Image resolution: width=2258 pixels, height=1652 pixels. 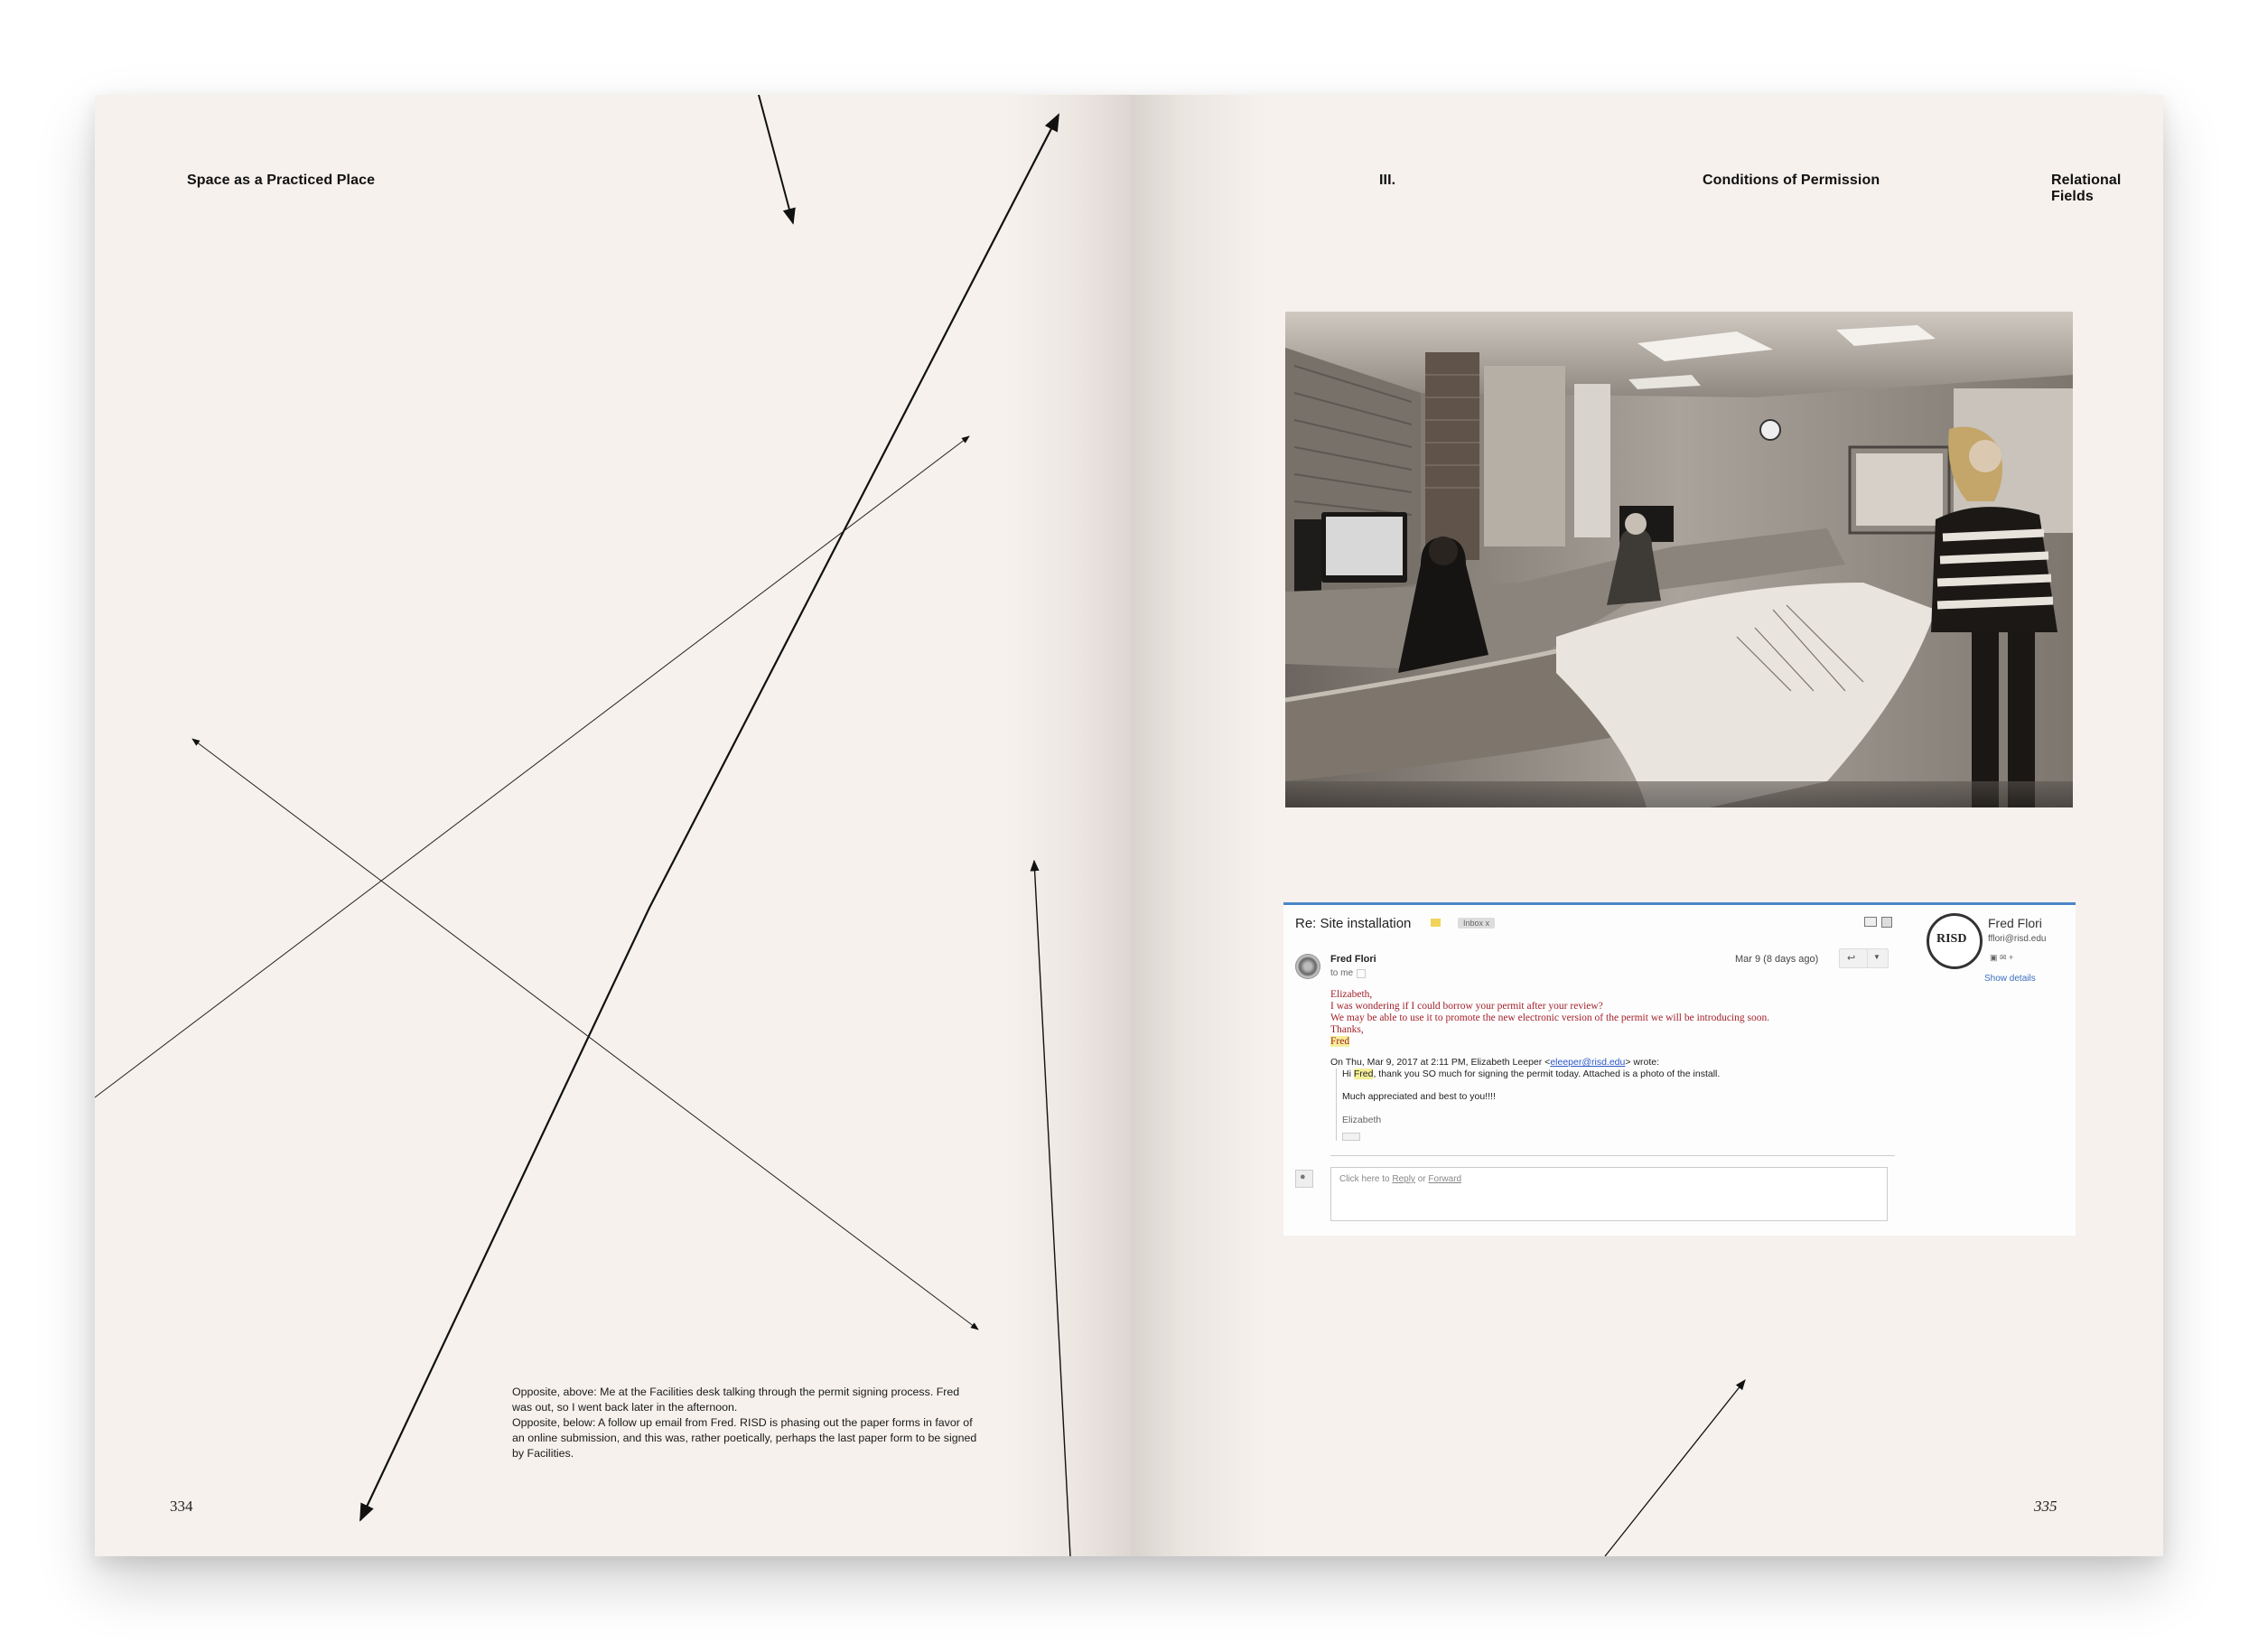 I want to click on arrow-gutter, so click(x=1050, y=1207).